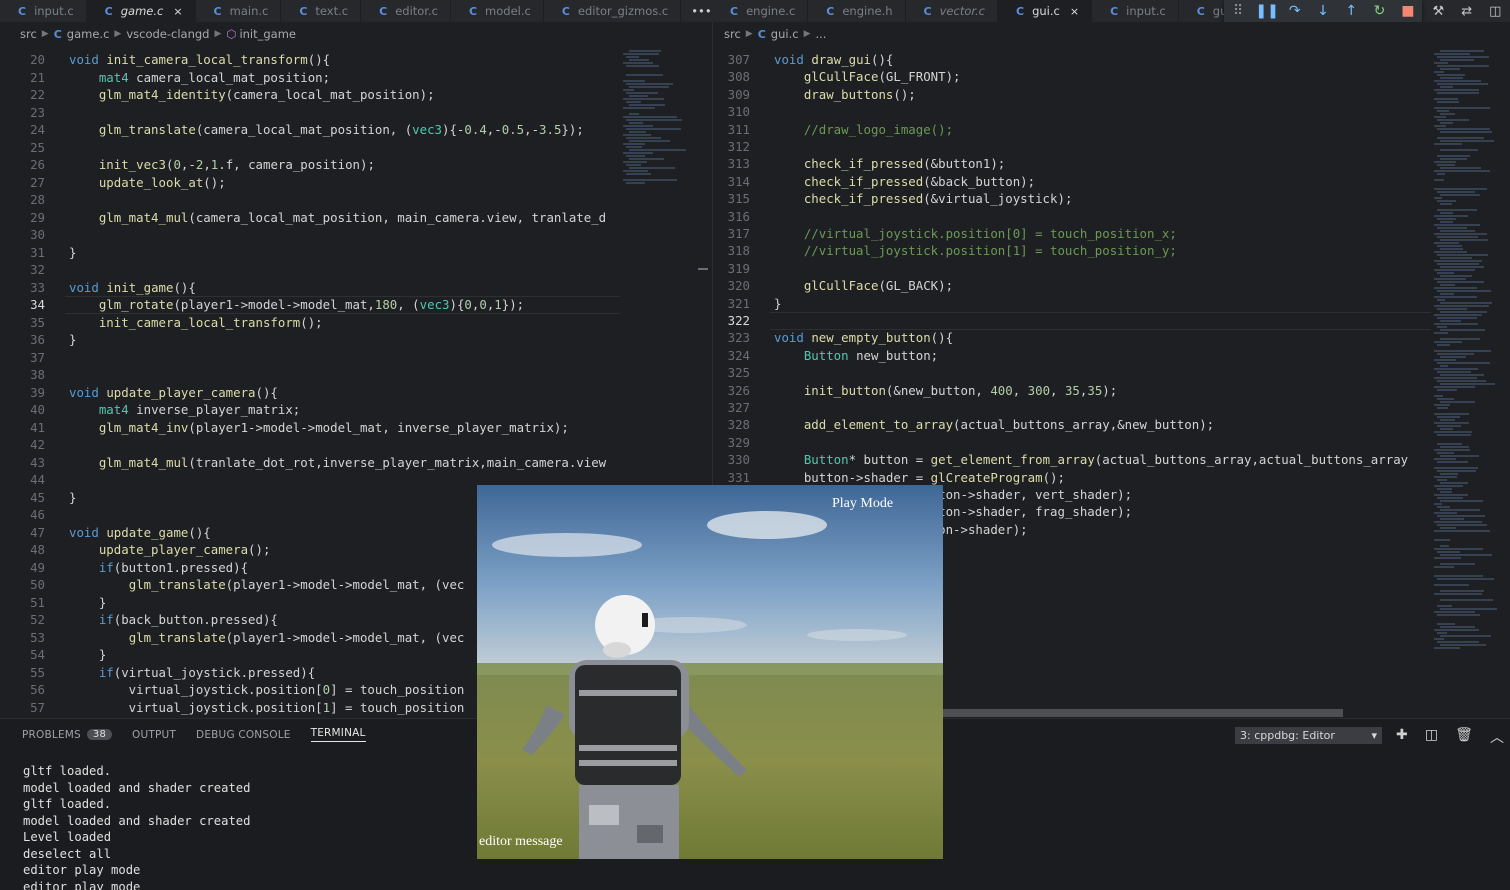  What do you see at coordinates (1238, 11) in the screenshot?
I see `grip-icon: ⠿` at bounding box center [1238, 11].